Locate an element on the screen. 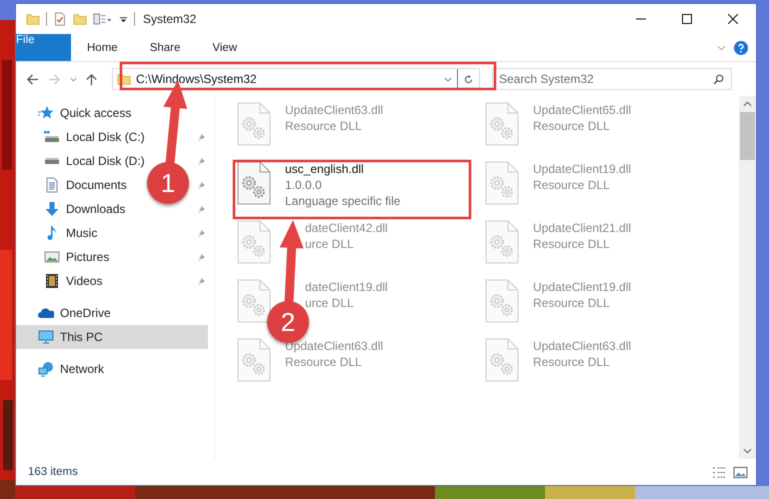 The image size is (769, 499). address-path: C:\Windows\System32 is located at coordinates (197, 79).